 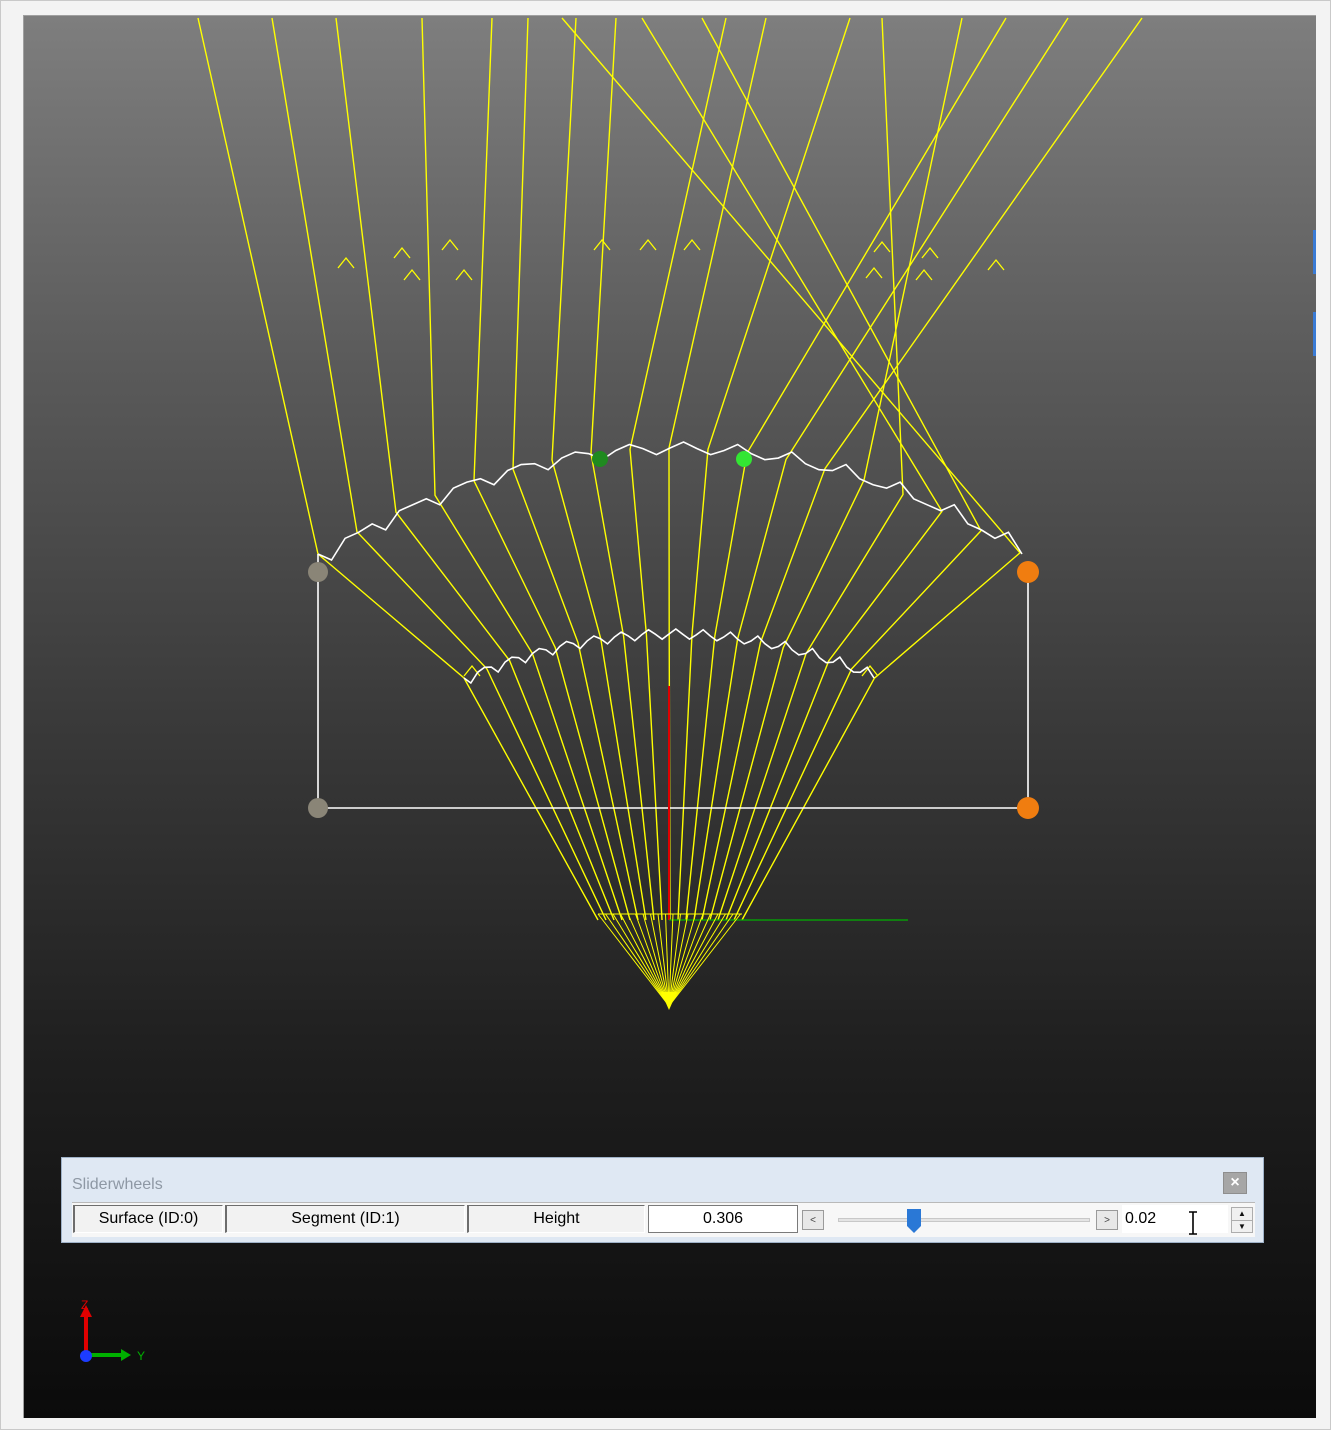 What do you see at coordinates (964, 1220) in the screenshot?
I see `slider-track` at bounding box center [964, 1220].